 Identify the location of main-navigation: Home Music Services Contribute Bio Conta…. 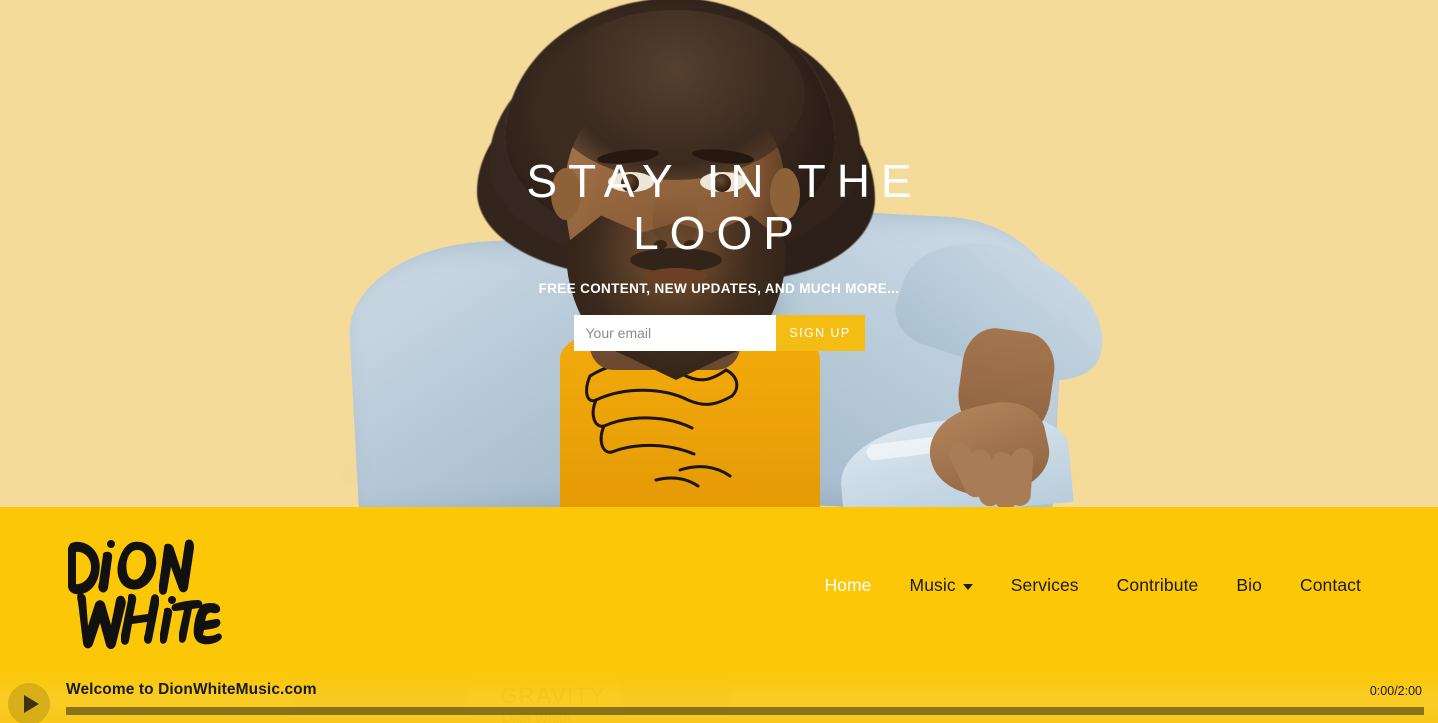
(1092, 585).